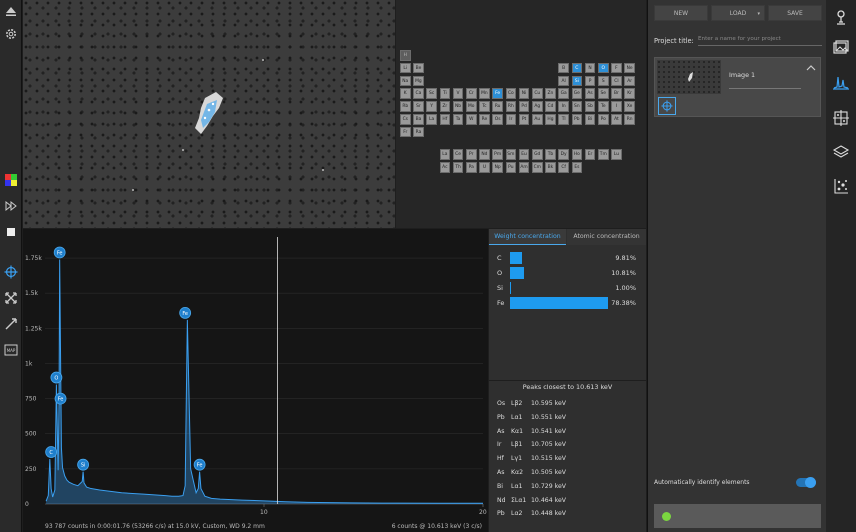  What do you see at coordinates (590, 68) in the screenshot?
I see `element-n: N` at bounding box center [590, 68].